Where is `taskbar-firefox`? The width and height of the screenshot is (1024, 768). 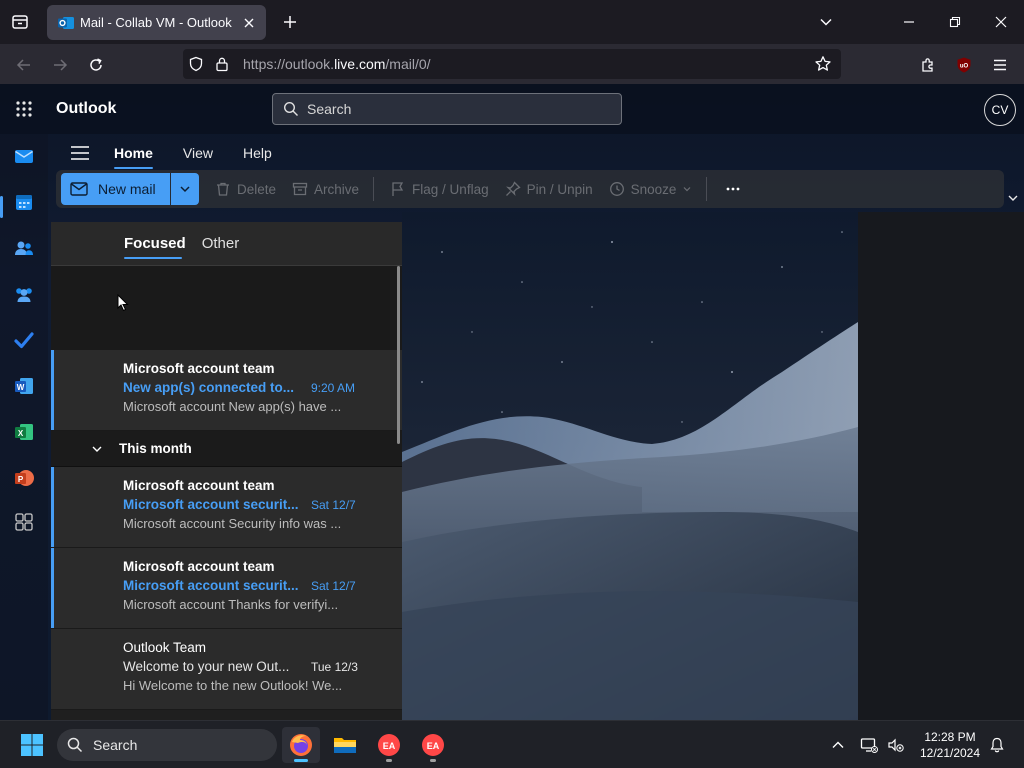 taskbar-firefox is located at coordinates (301, 745).